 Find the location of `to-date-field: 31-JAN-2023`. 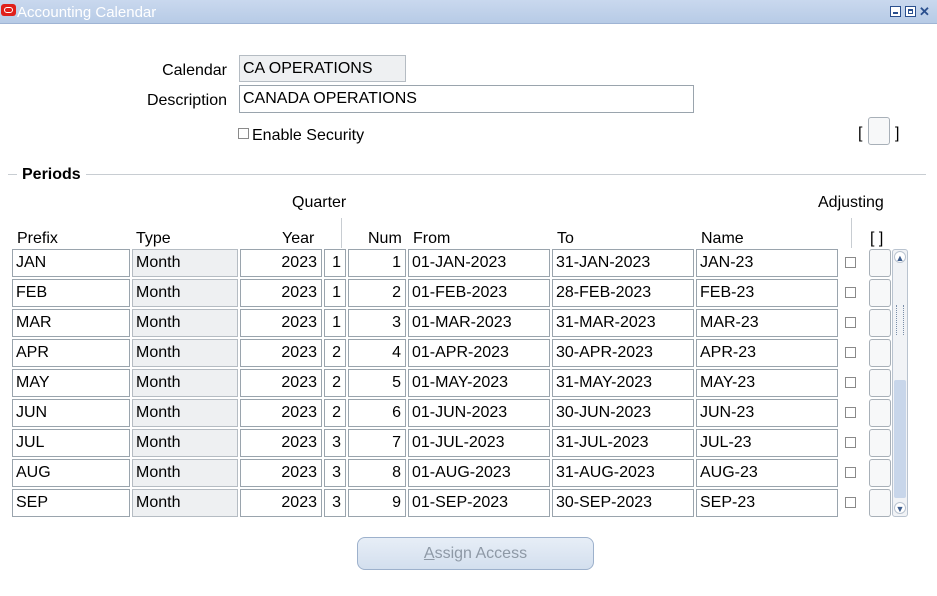

to-date-field: 31-JAN-2023 is located at coordinates (623, 263).